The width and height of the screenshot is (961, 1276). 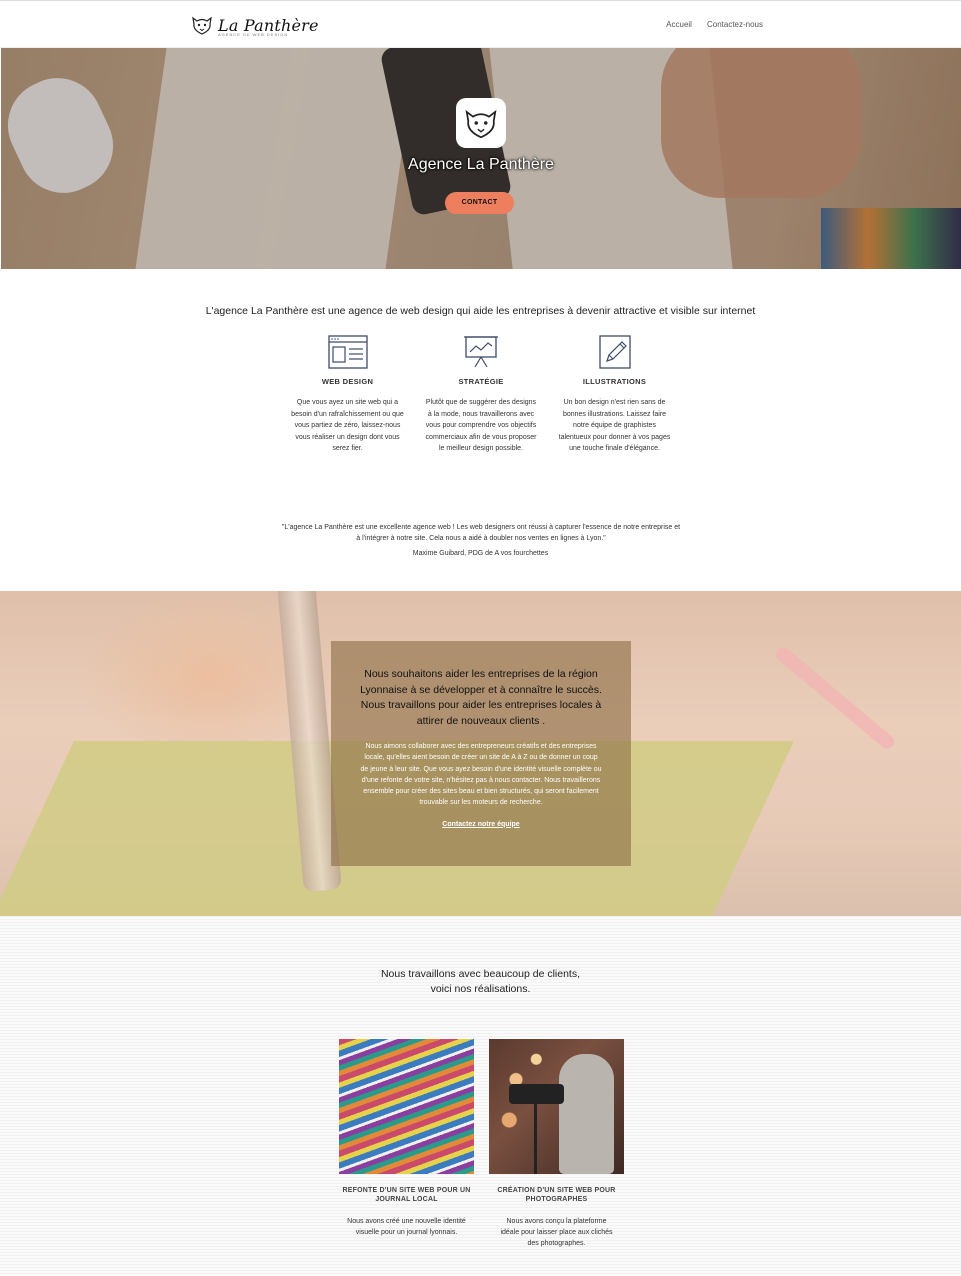 I want to click on hero-logo-badge, so click(x=481, y=123).